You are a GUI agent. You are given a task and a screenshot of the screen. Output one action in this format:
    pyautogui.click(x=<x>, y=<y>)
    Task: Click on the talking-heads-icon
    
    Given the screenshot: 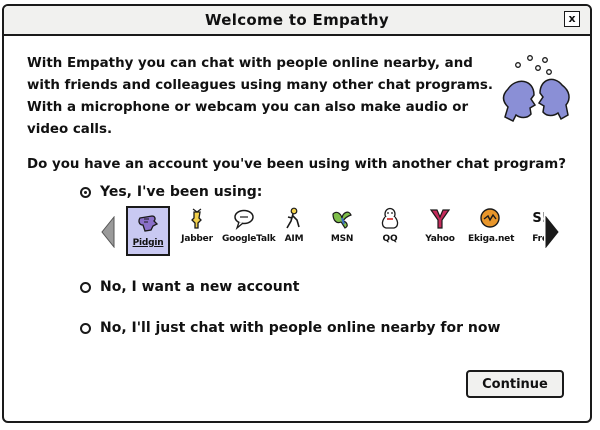 What is the action you would take?
    pyautogui.click(x=536, y=89)
    